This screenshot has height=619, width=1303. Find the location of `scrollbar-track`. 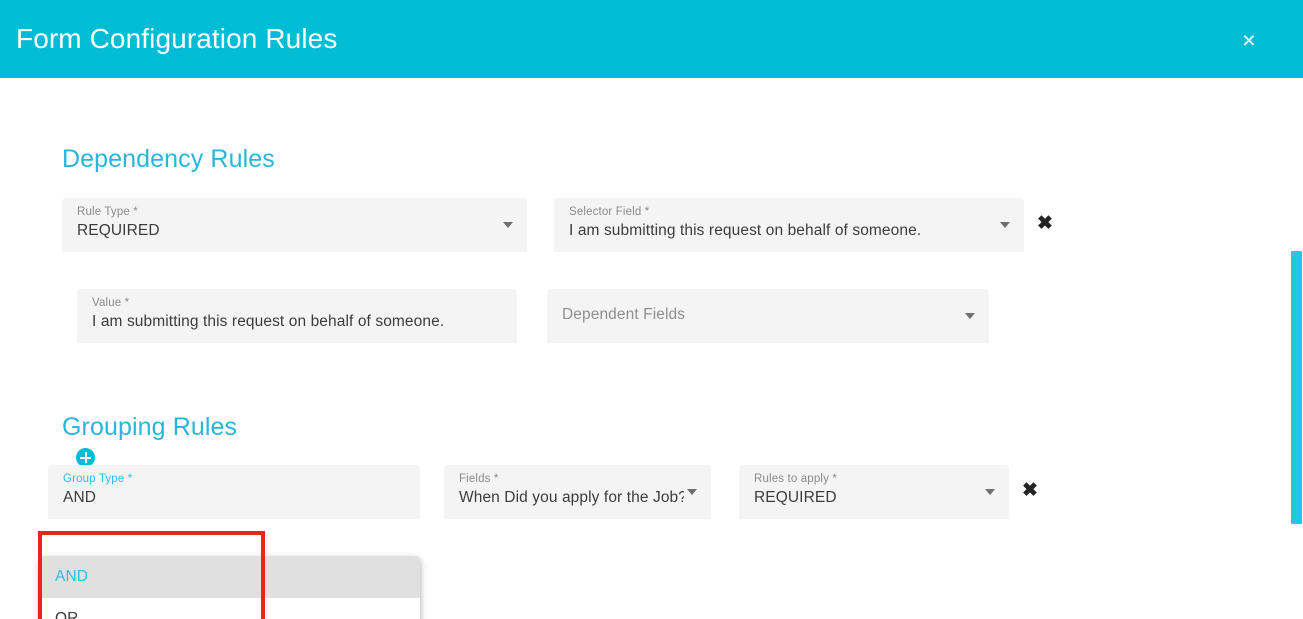

scrollbar-track is located at coordinates (1295, 387).